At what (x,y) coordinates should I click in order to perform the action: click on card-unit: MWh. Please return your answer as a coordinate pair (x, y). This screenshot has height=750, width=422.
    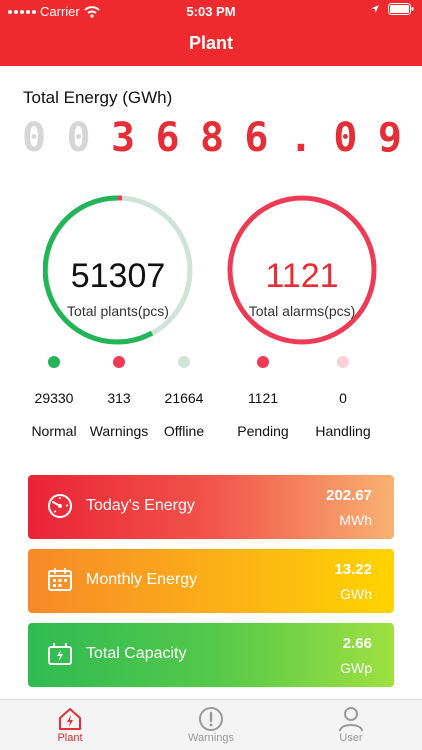
    Looking at the image, I should click on (355, 520).